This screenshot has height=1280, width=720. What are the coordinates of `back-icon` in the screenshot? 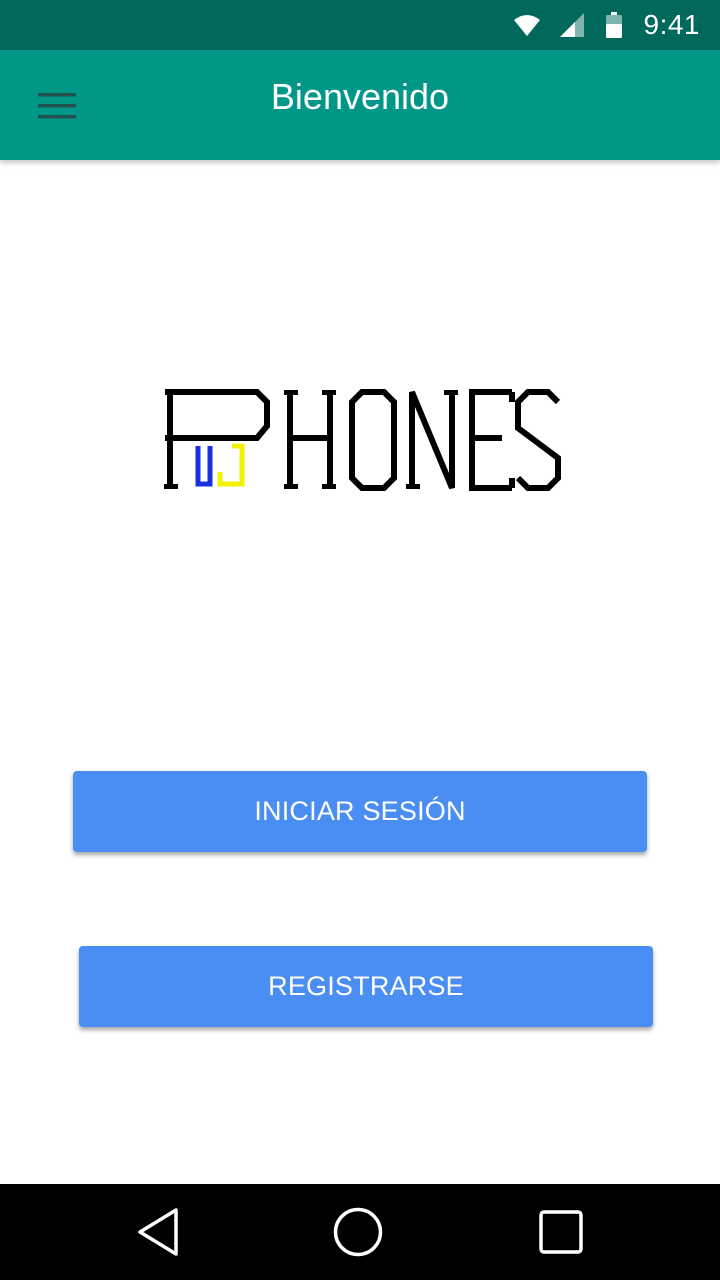 It's located at (158, 1232).